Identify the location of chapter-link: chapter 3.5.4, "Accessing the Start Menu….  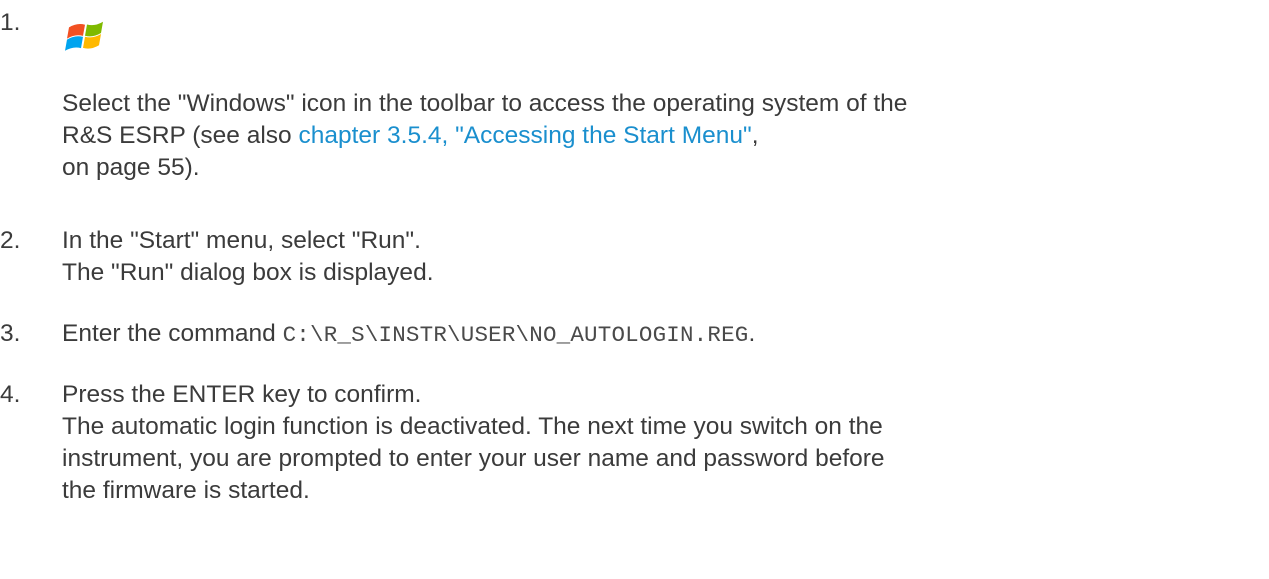
(524, 135).